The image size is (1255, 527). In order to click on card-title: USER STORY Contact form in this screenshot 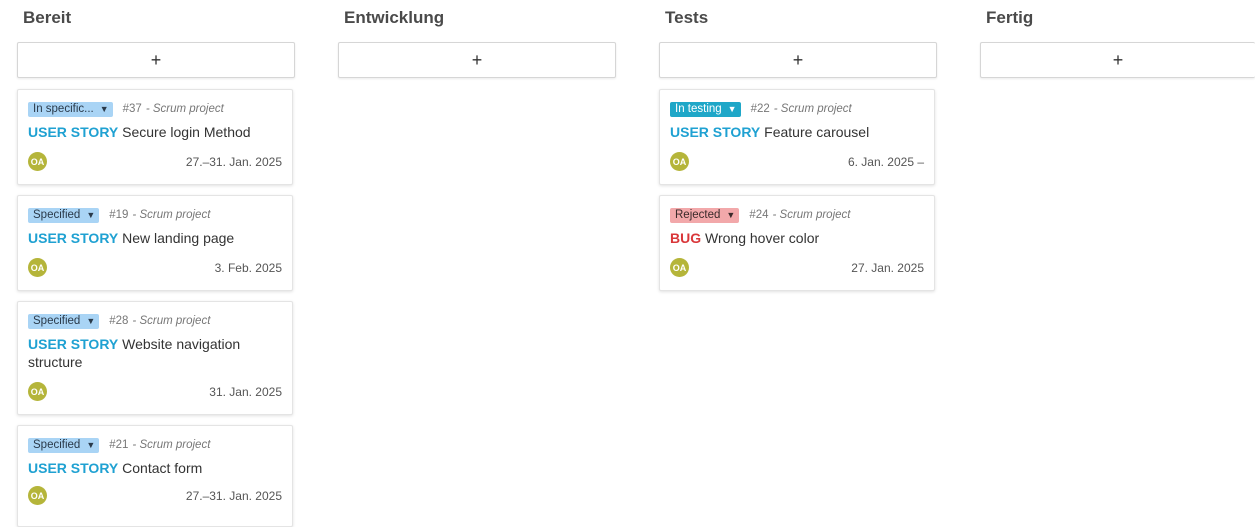, I will do `click(155, 468)`.